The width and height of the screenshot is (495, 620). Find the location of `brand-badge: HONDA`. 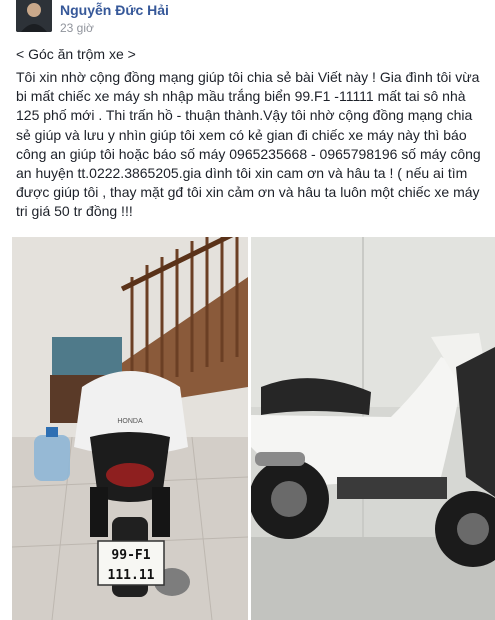

brand-badge: HONDA is located at coordinates (130, 421).